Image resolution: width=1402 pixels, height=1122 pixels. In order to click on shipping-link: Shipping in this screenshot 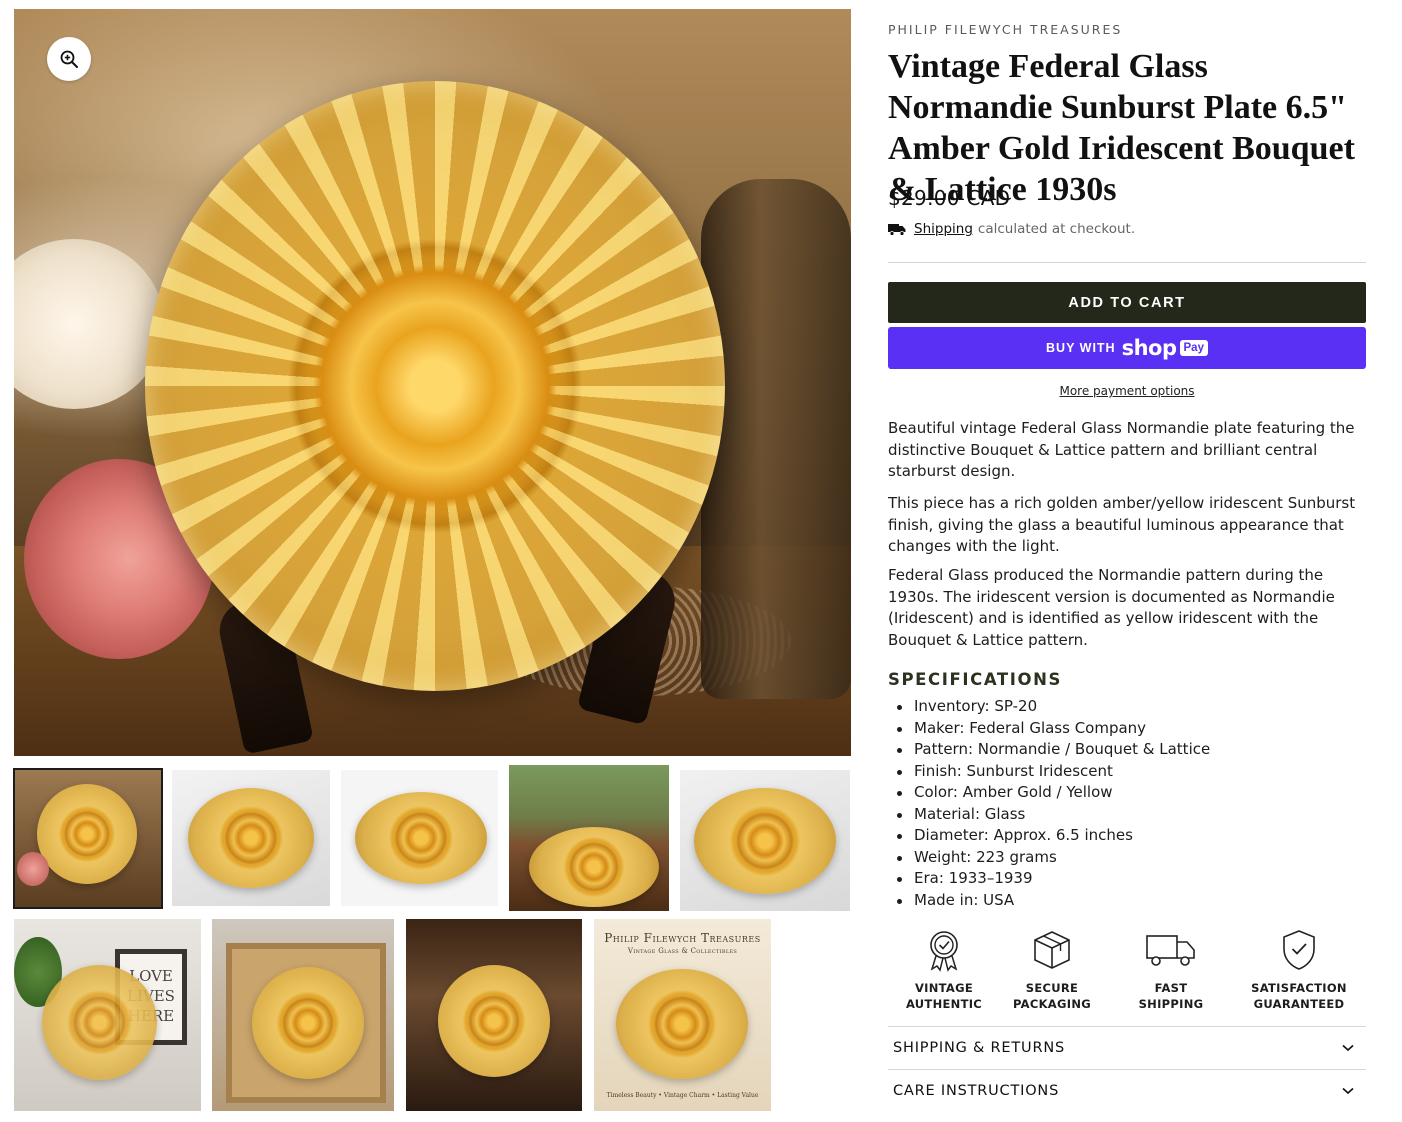, I will do `click(943, 229)`.